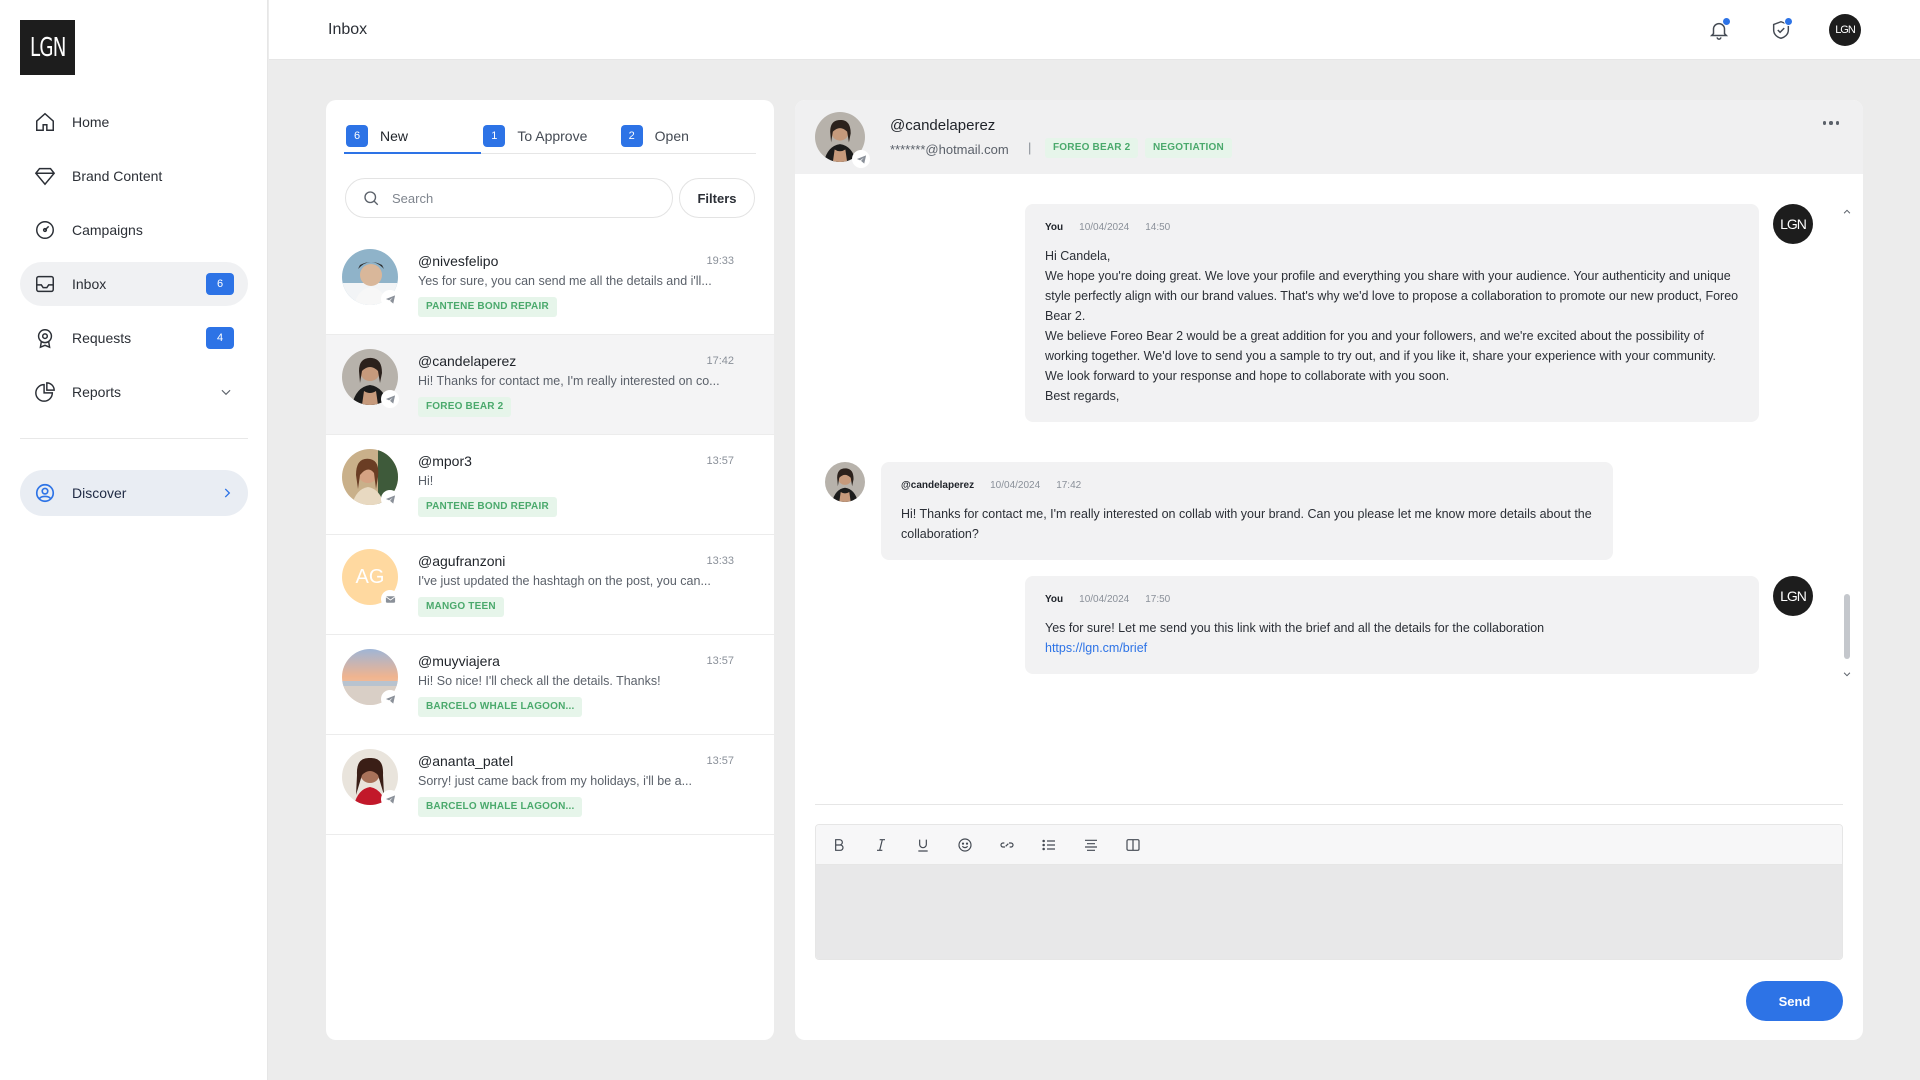 The image size is (1920, 1080). I want to click on sidebar-divider, so click(134, 438).